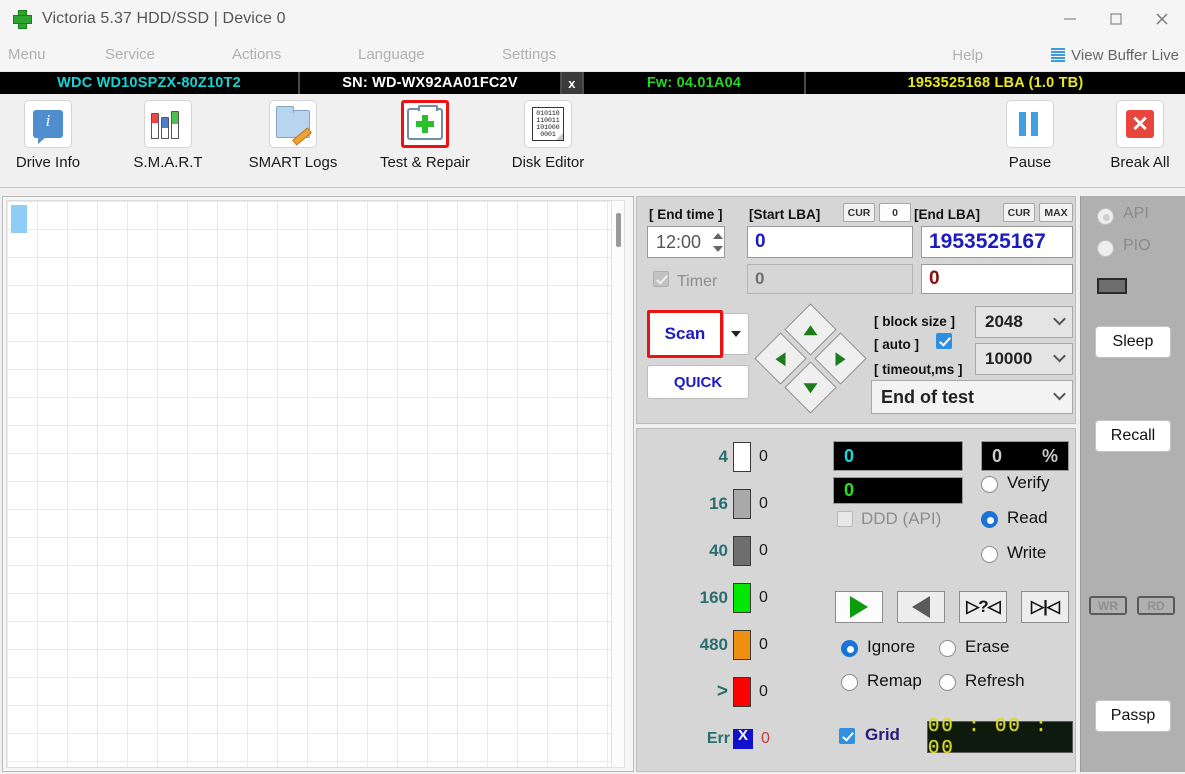 This screenshot has width=1185, height=774. Describe the element at coordinates (859, 607) in the screenshot. I see `play-forward-icon` at that location.